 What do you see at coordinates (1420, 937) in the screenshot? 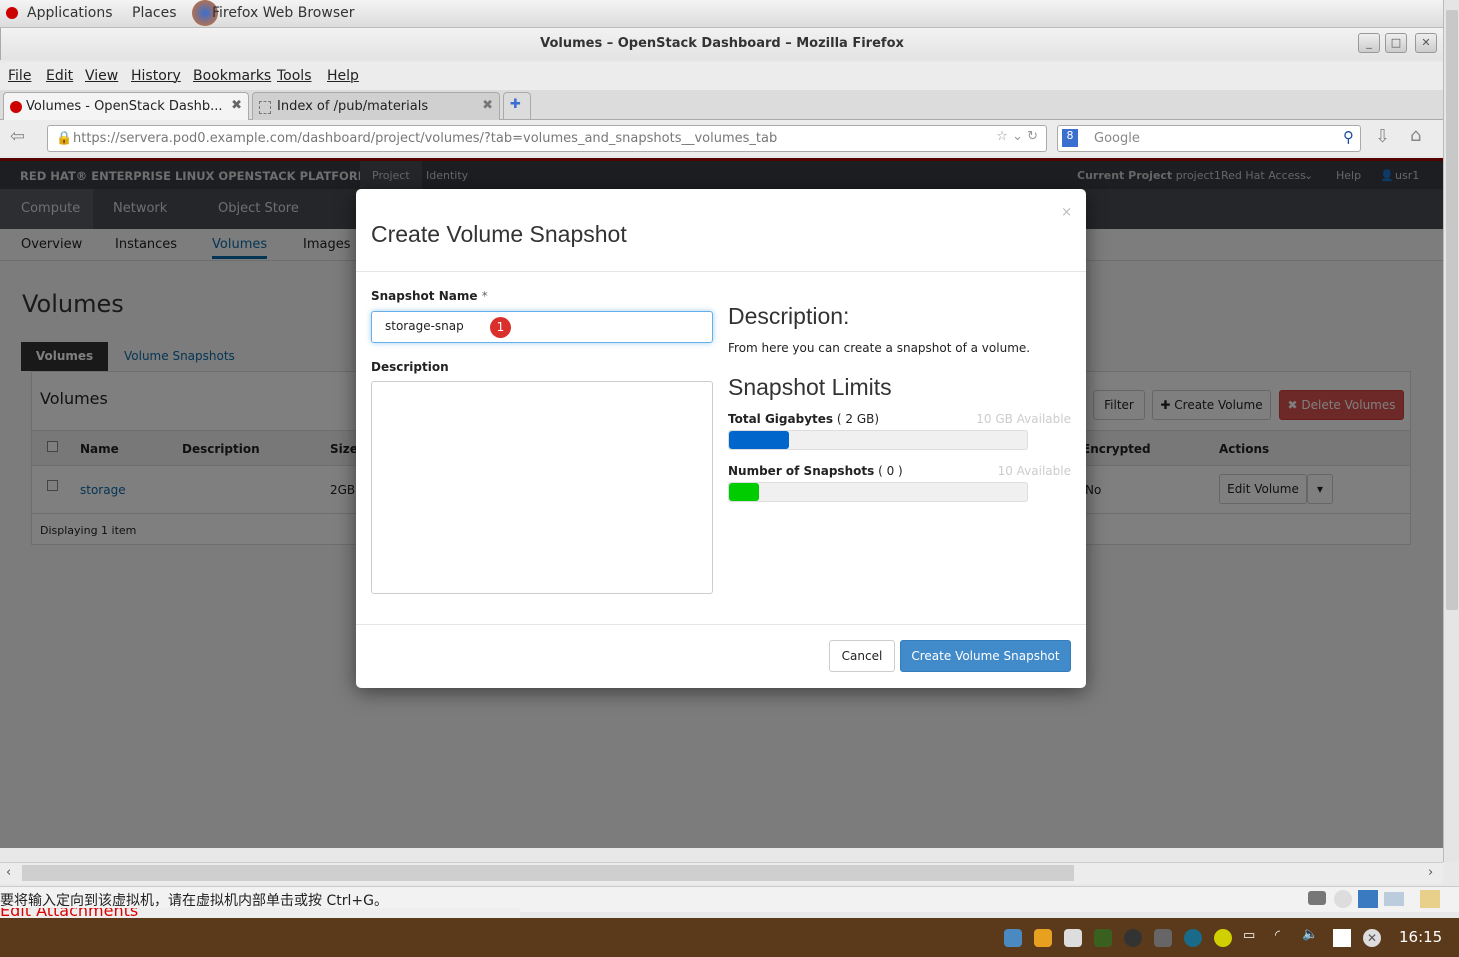
I see `clock: 16:15` at bounding box center [1420, 937].